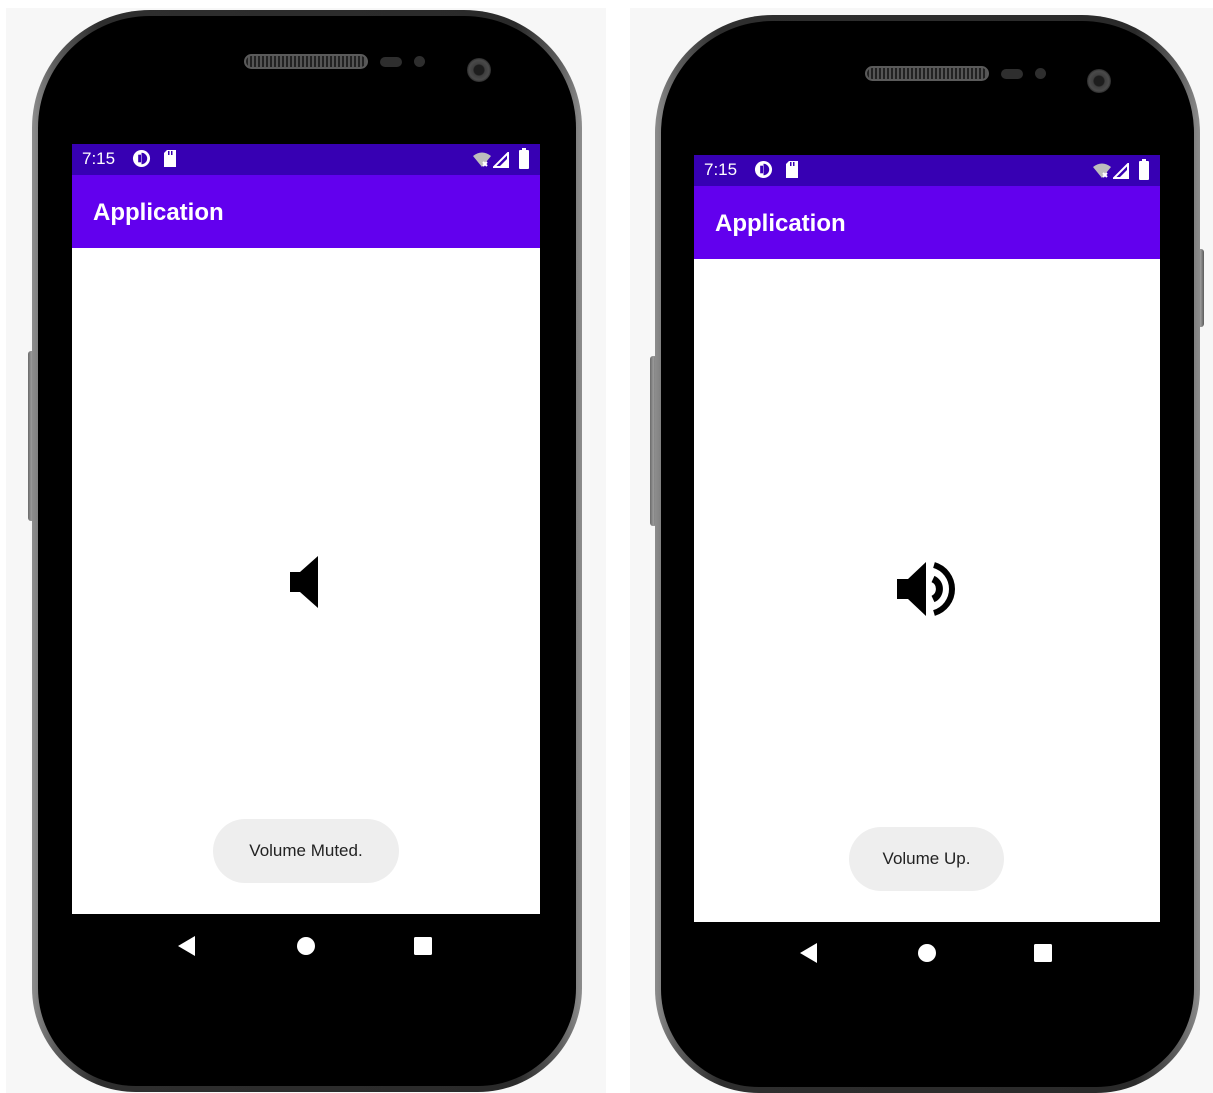 This screenshot has height=1093, width=1213. Describe the element at coordinates (306, 851) in the screenshot. I see `toast-message: Volume Muted.` at that location.